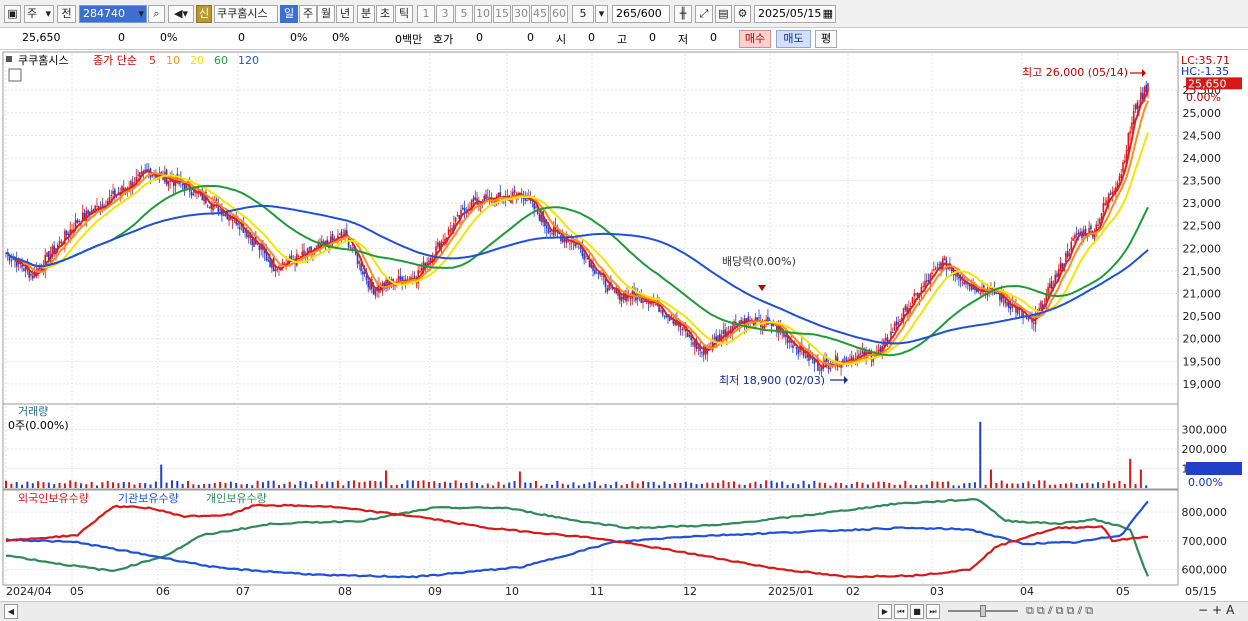 This screenshot has width=1248, height=621. What do you see at coordinates (826, 39) in the screenshot?
I see `avg-button: 평` at bounding box center [826, 39].